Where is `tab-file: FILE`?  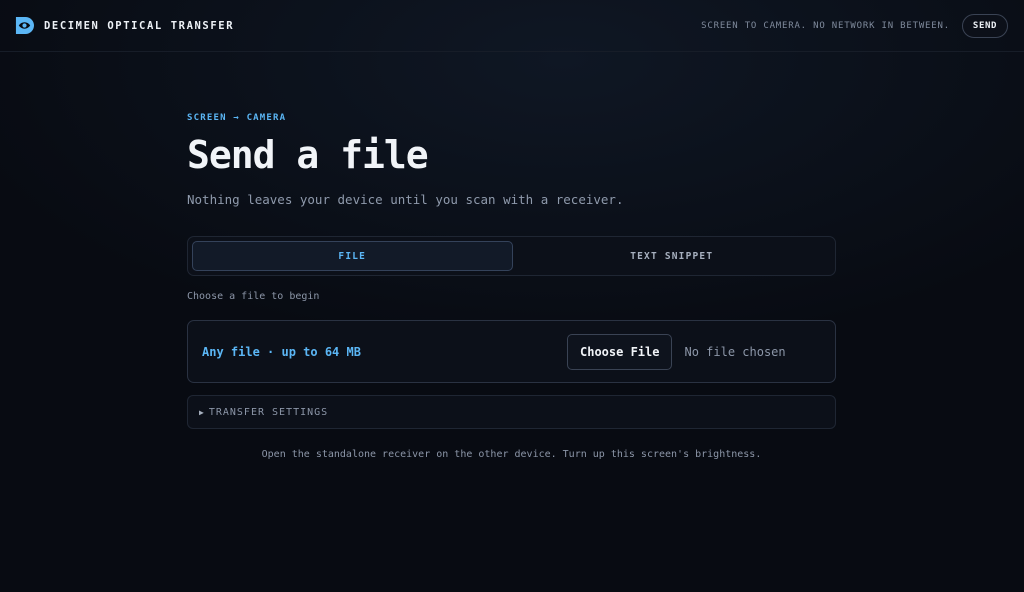 tab-file: FILE is located at coordinates (352, 256).